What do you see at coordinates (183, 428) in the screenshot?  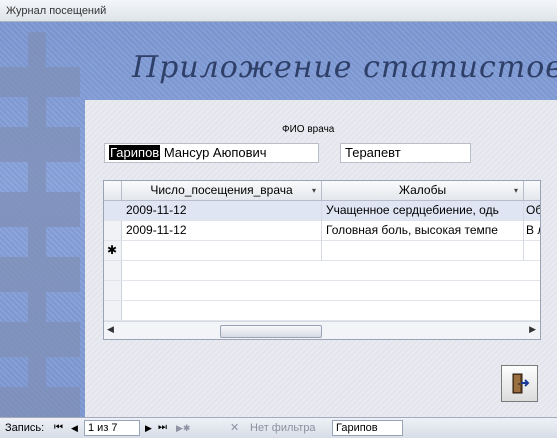 I see `new-record-icon: ▶✱` at bounding box center [183, 428].